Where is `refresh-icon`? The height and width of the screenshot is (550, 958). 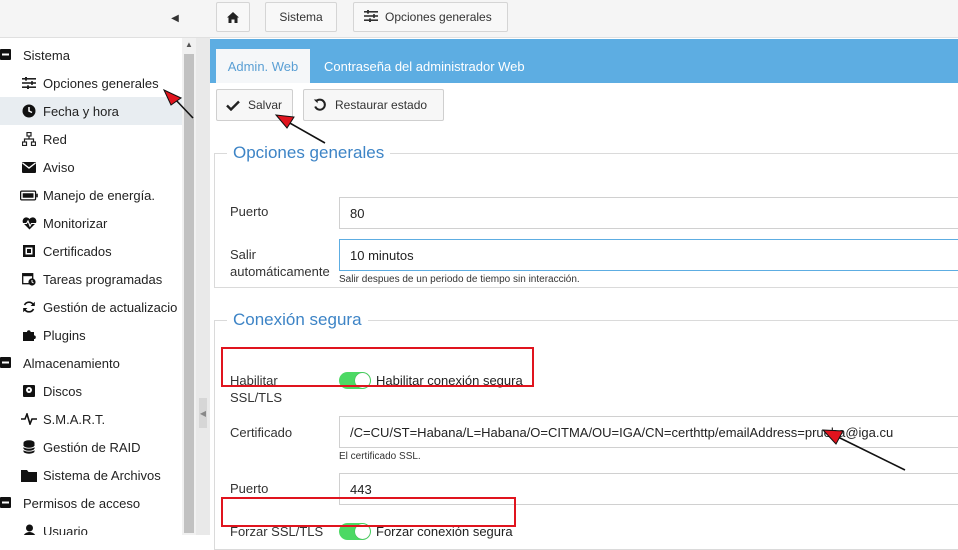 refresh-icon is located at coordinates (29, 307).